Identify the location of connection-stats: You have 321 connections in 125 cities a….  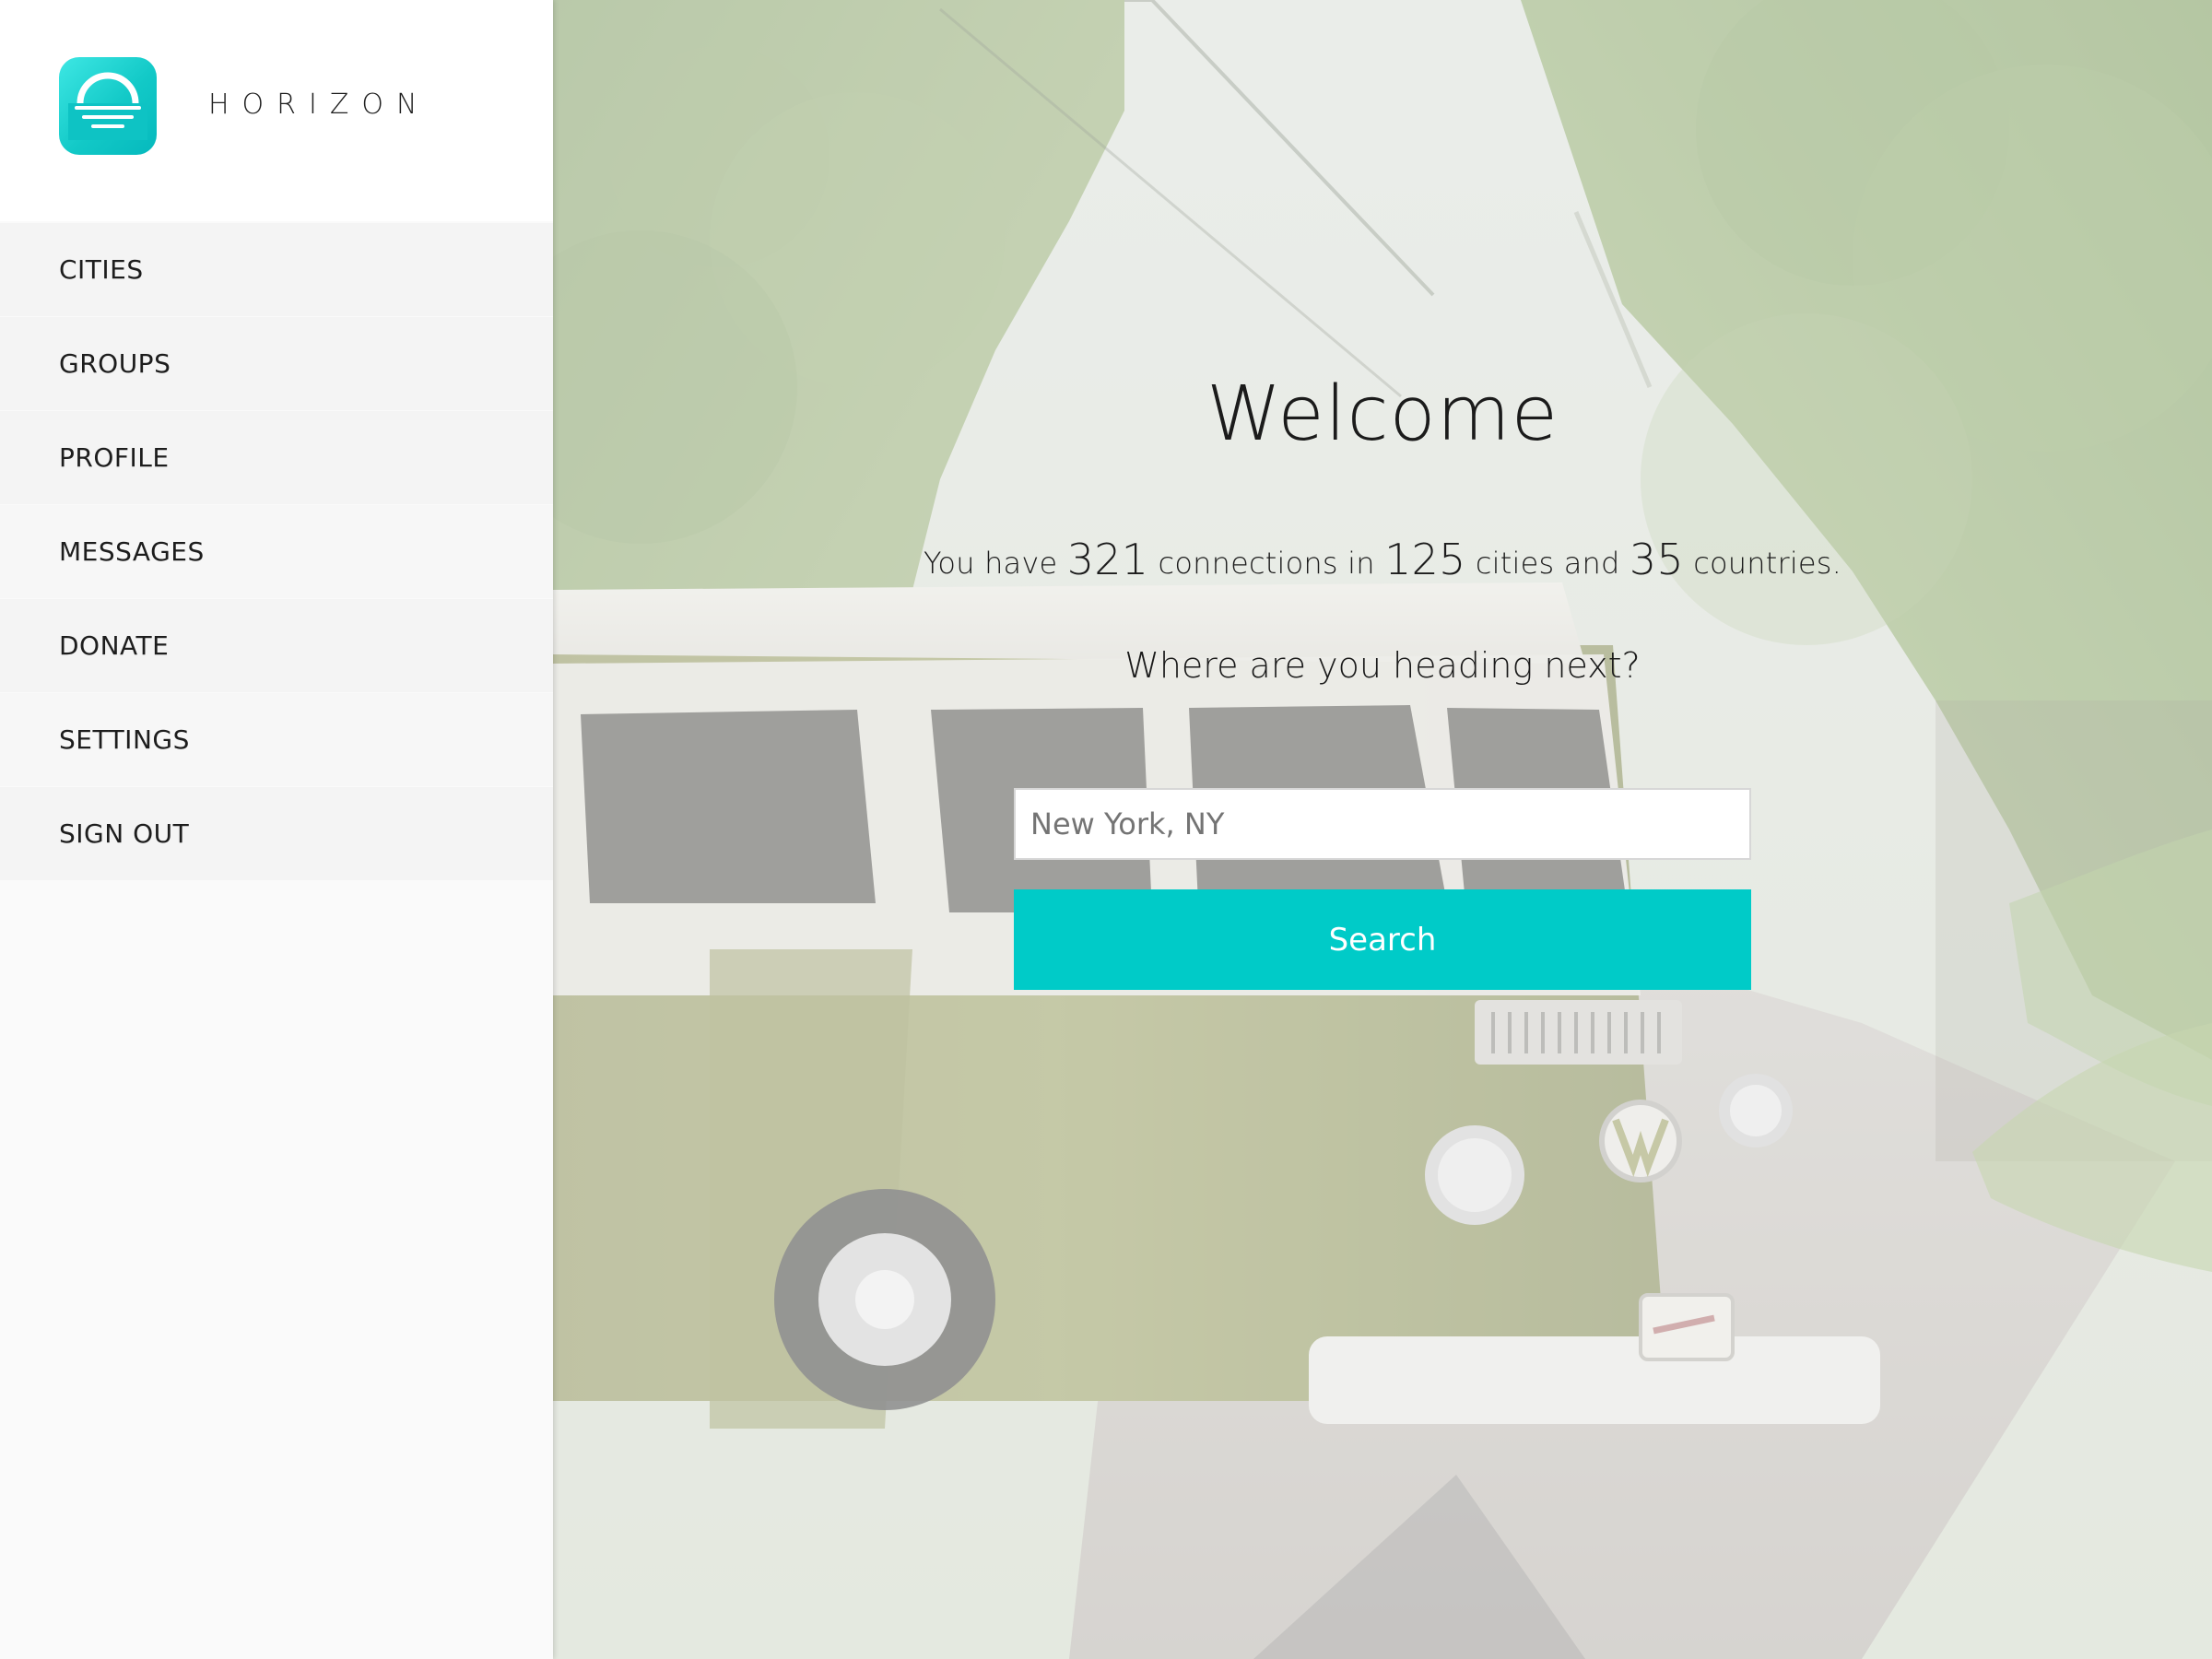
(1382, 559).